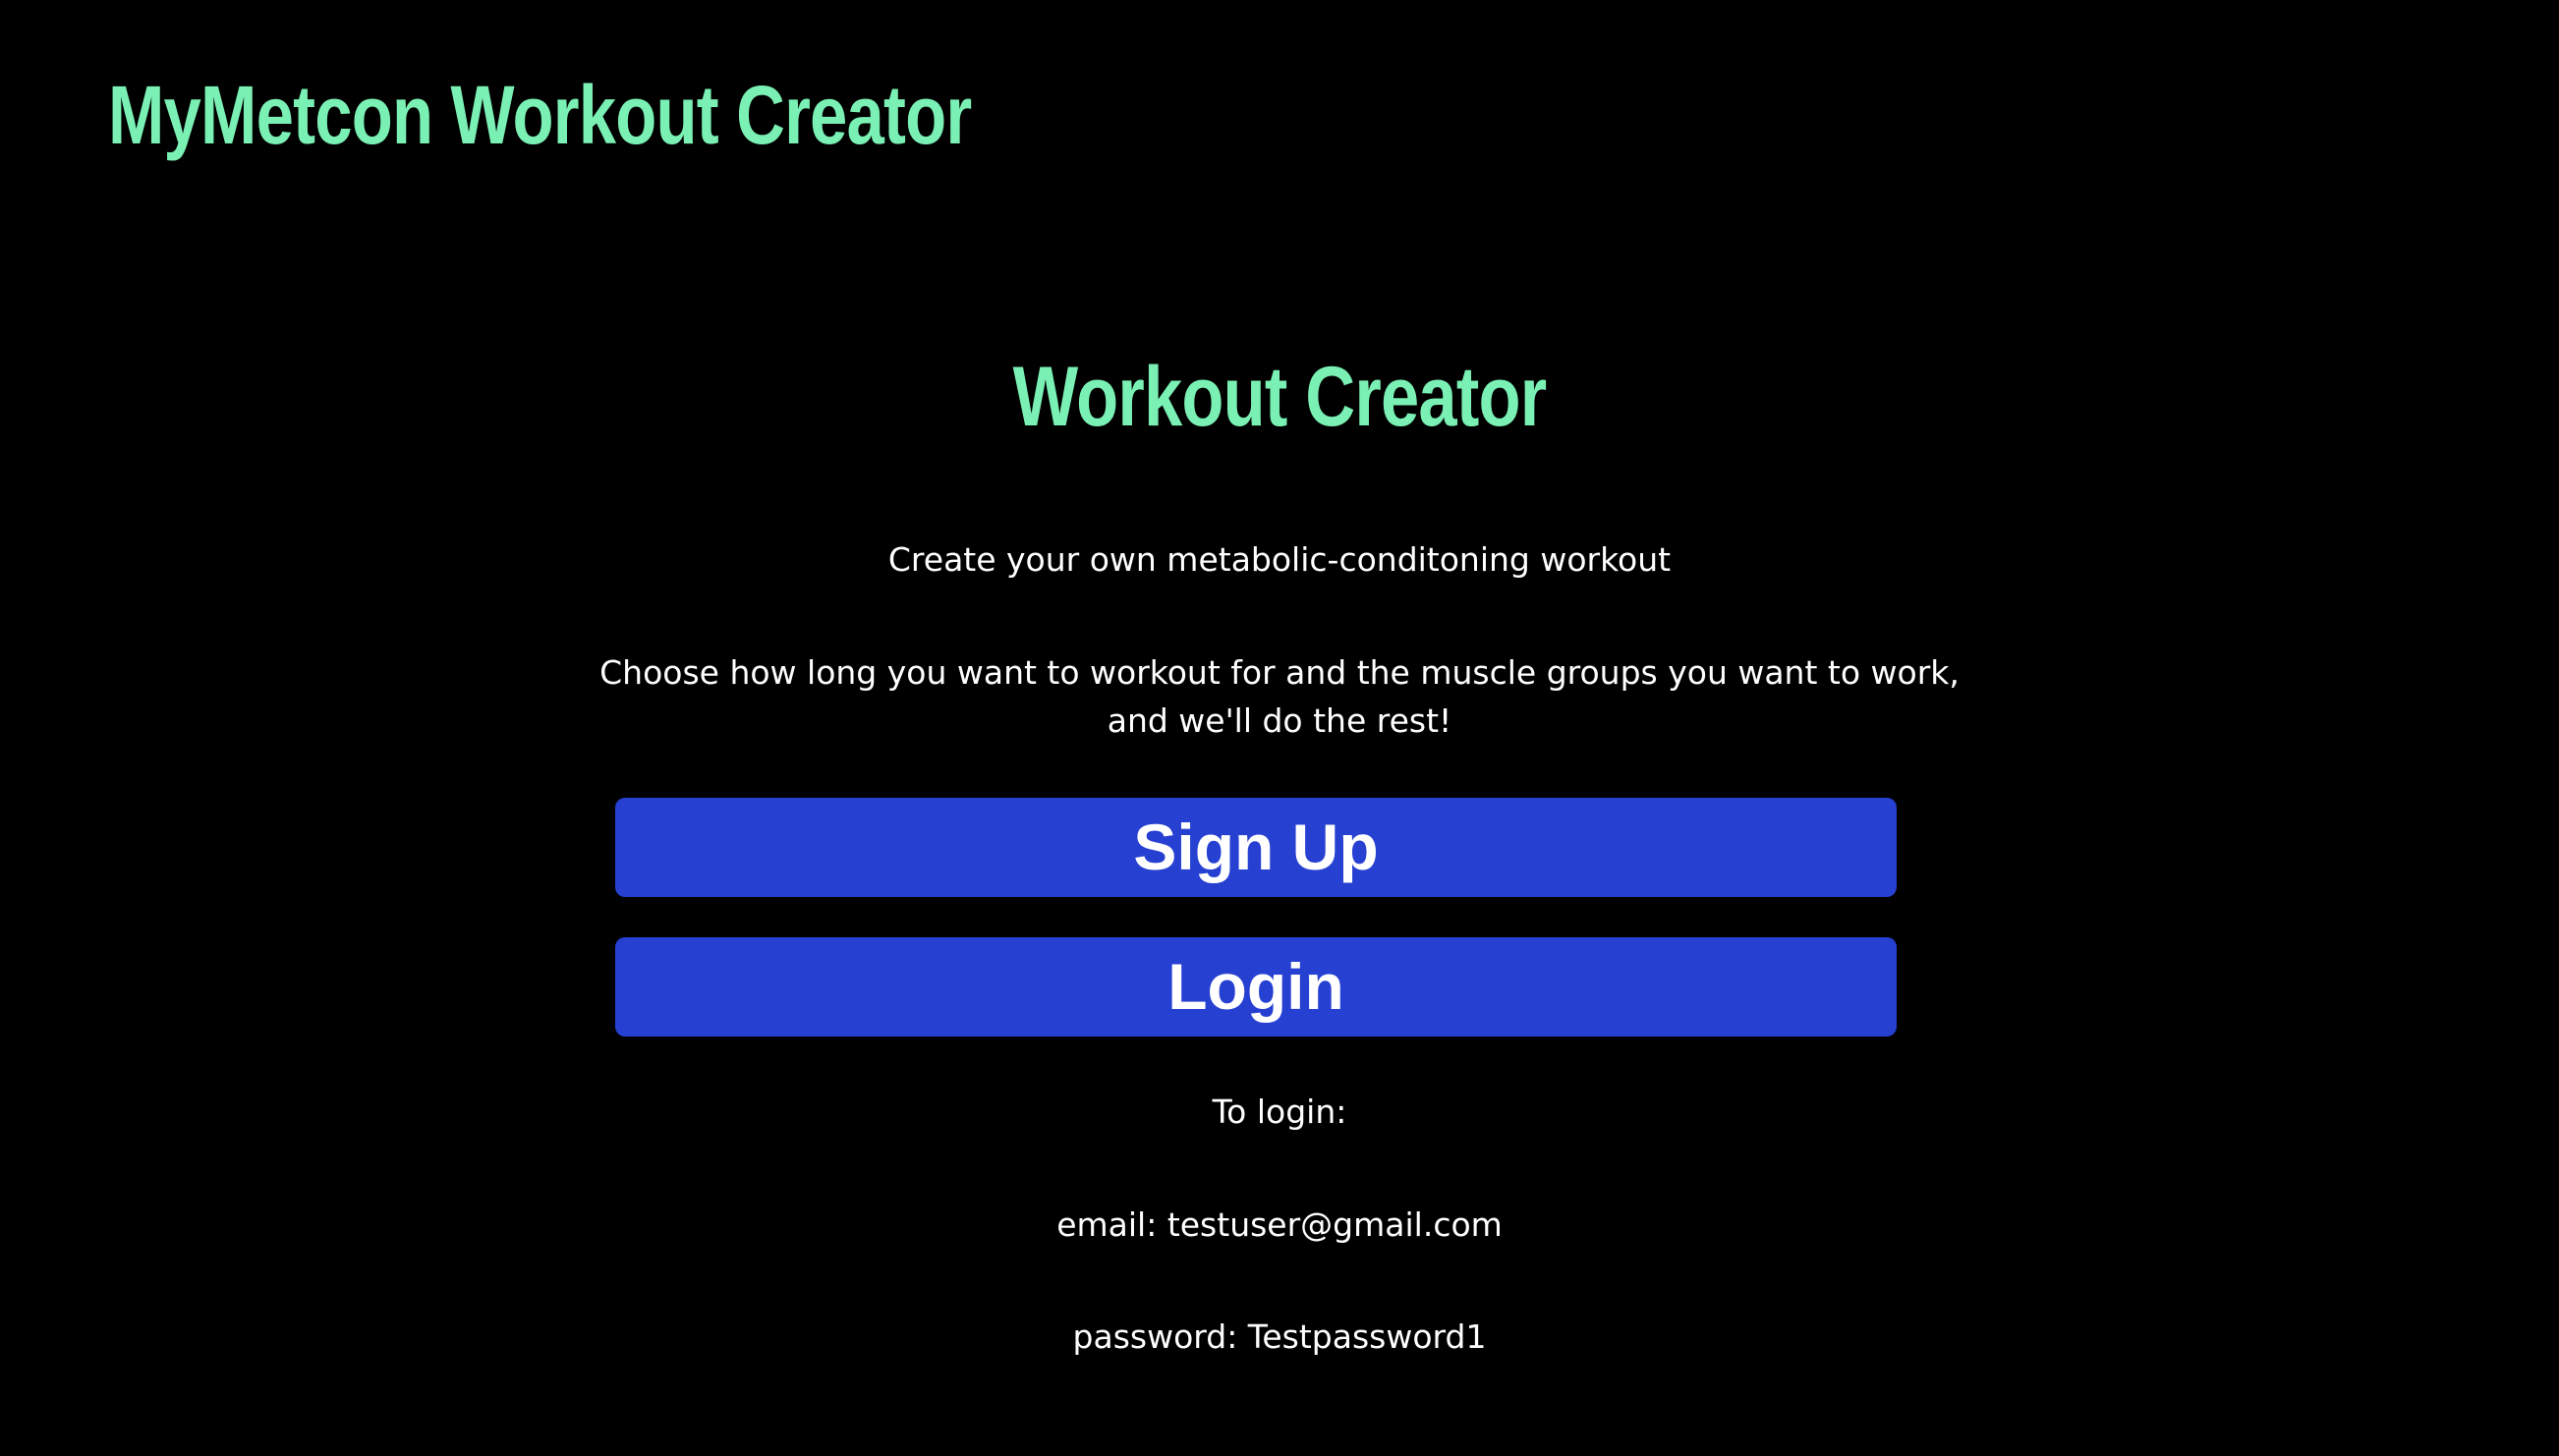 The height and width of the screenshot is (1456, 2559). I want to click on login-password-text: password: Testpassword1, so click(1279, 1336).